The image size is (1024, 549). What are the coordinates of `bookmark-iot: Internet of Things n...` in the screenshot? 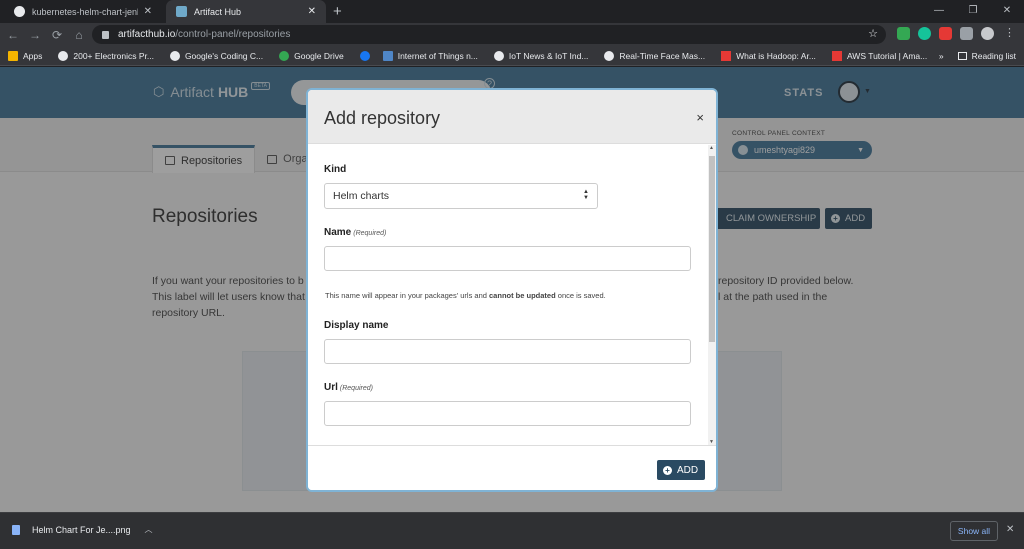 It's located at (430, 55).